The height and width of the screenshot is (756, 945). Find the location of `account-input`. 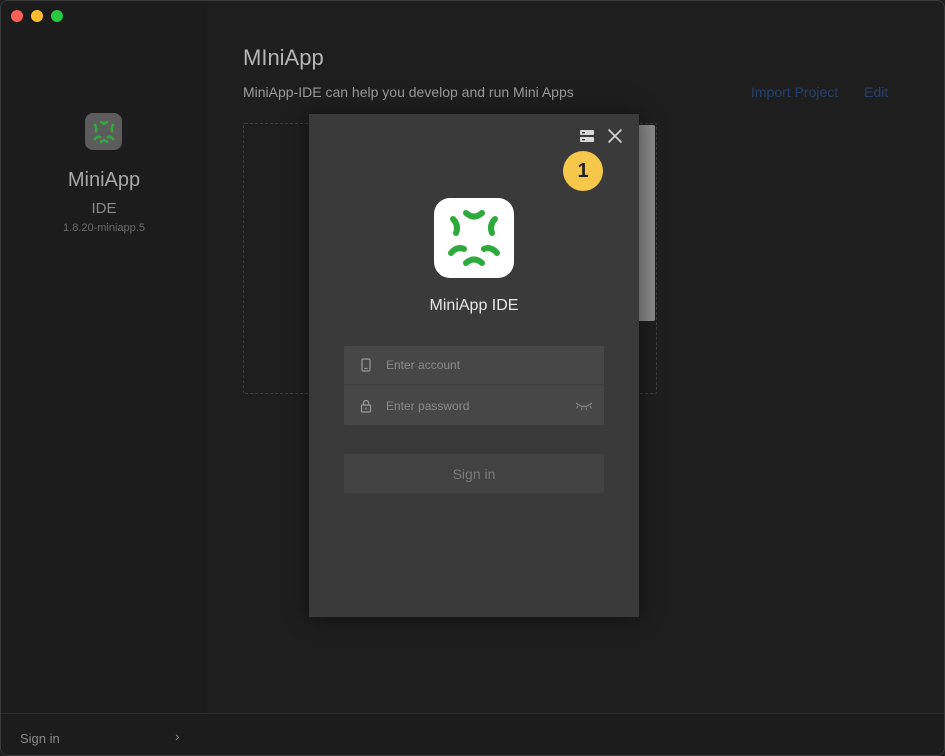

account-input is located at coordinates (476, 365).